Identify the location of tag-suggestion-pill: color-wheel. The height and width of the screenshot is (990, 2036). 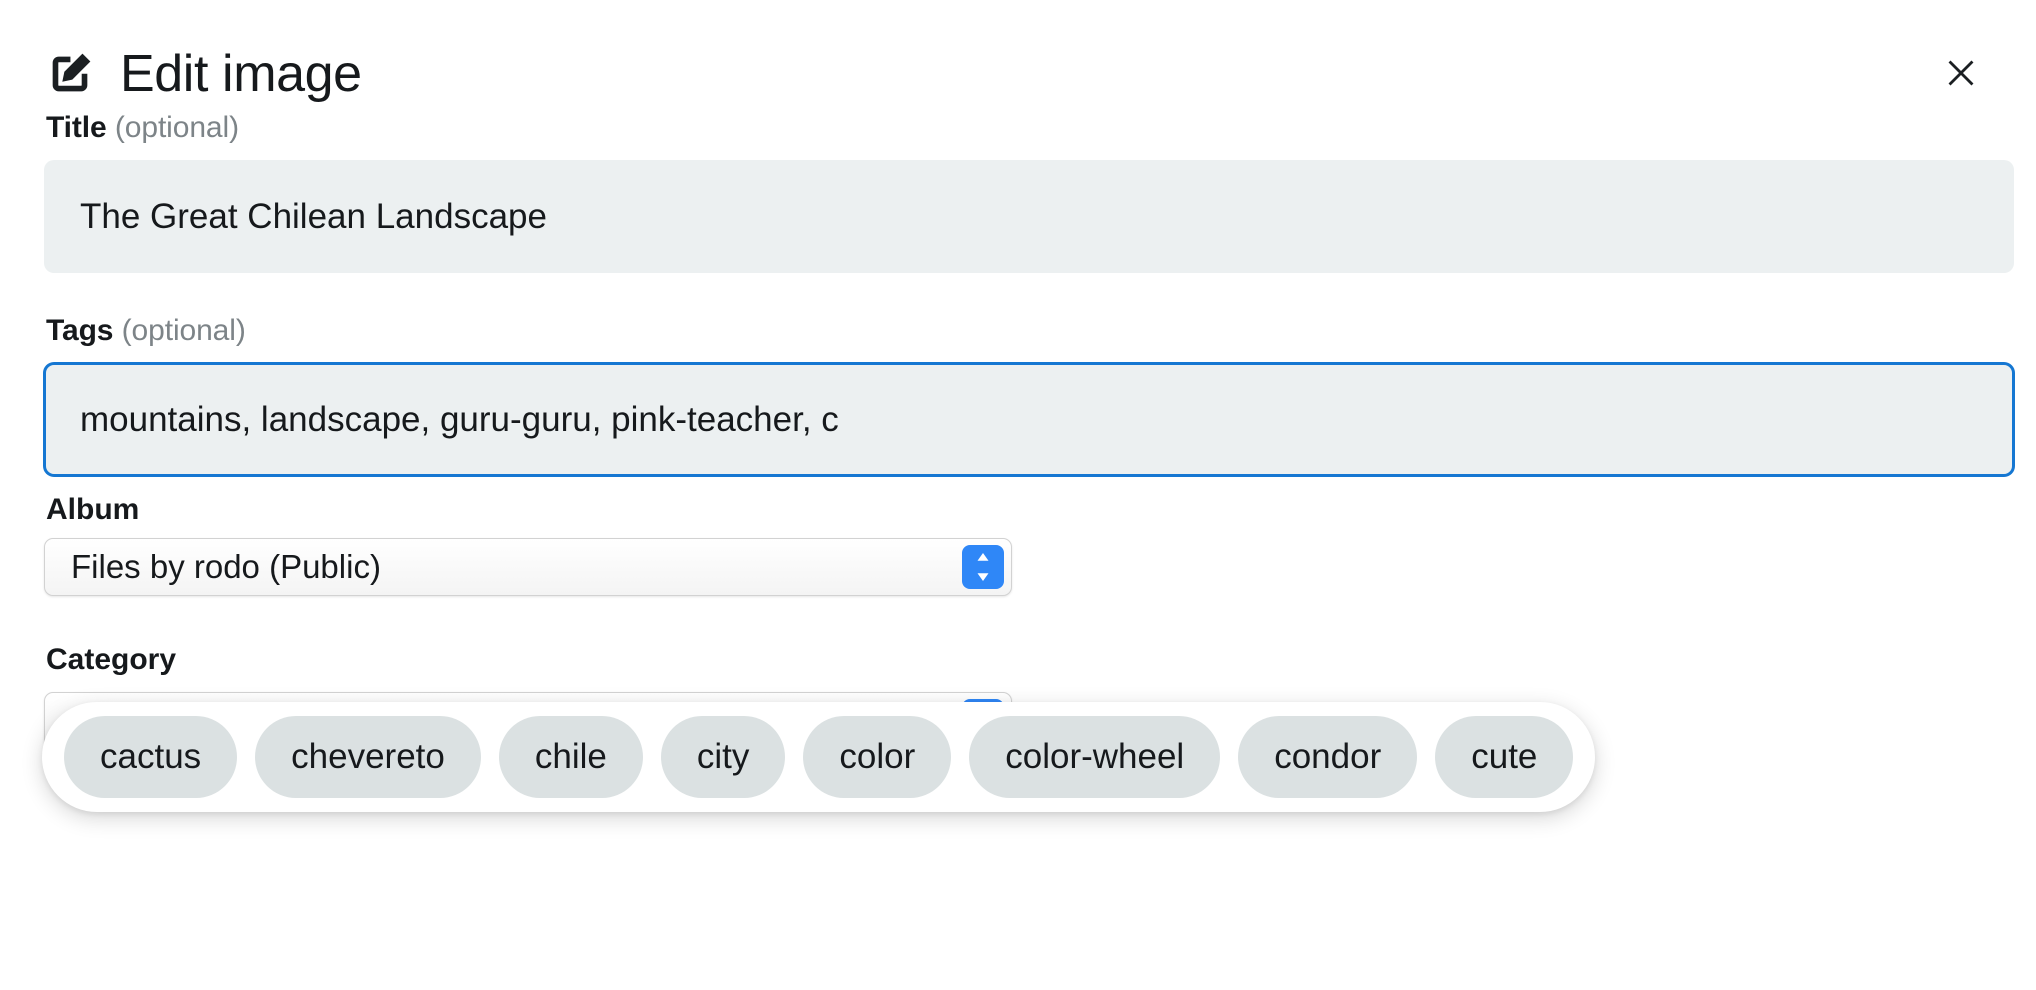
(1095, 757).